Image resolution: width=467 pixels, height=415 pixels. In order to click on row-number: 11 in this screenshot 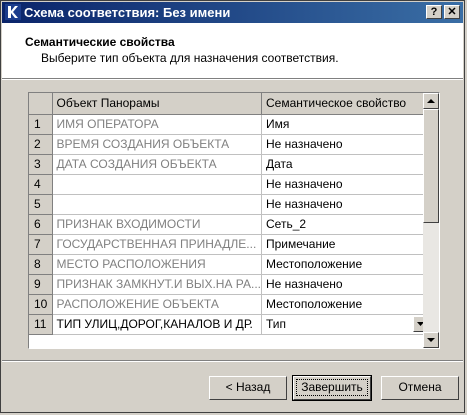, I will do `click(41, 324)`.